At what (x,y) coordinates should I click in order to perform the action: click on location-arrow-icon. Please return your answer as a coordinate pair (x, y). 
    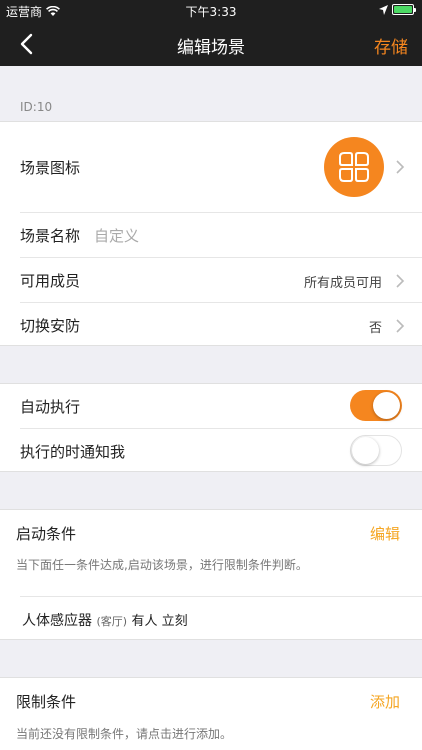
    Looking at the image, I should click on (383, 9).